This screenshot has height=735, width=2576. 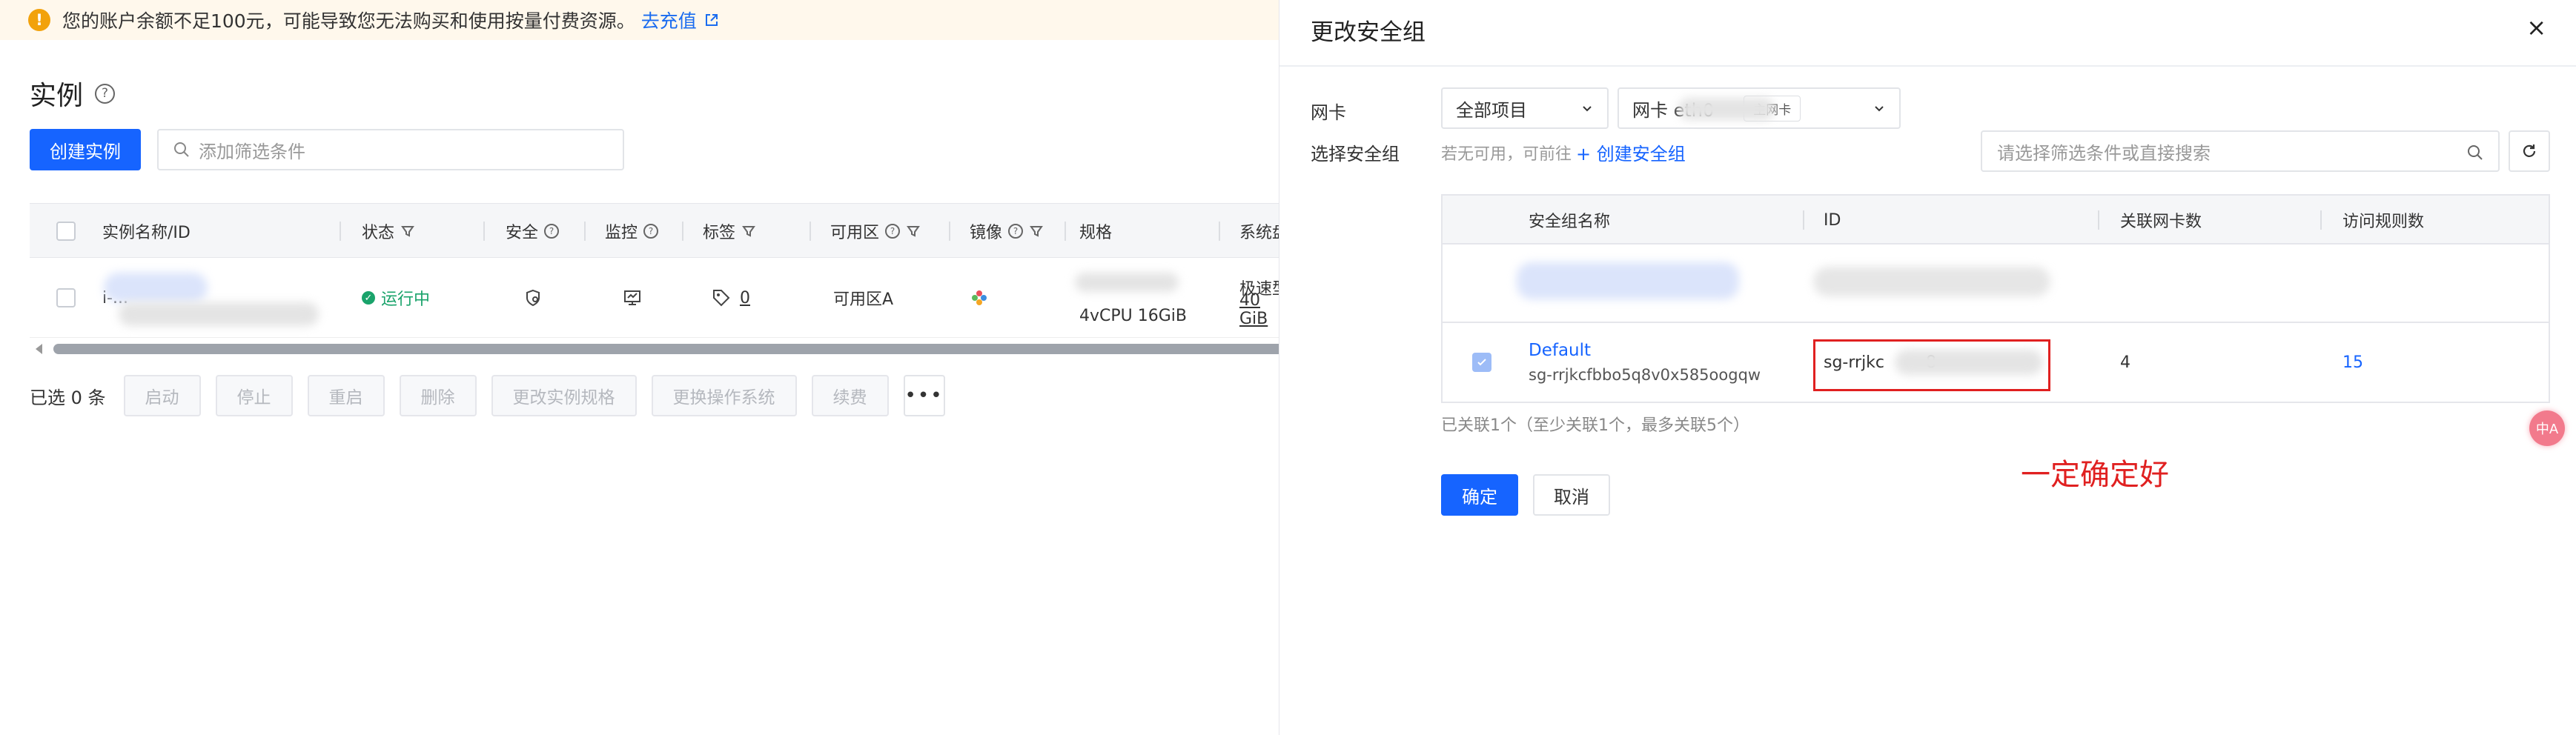 I want to click on create-security-group-link: + 创建安全组, so click(x=1631, y=152).